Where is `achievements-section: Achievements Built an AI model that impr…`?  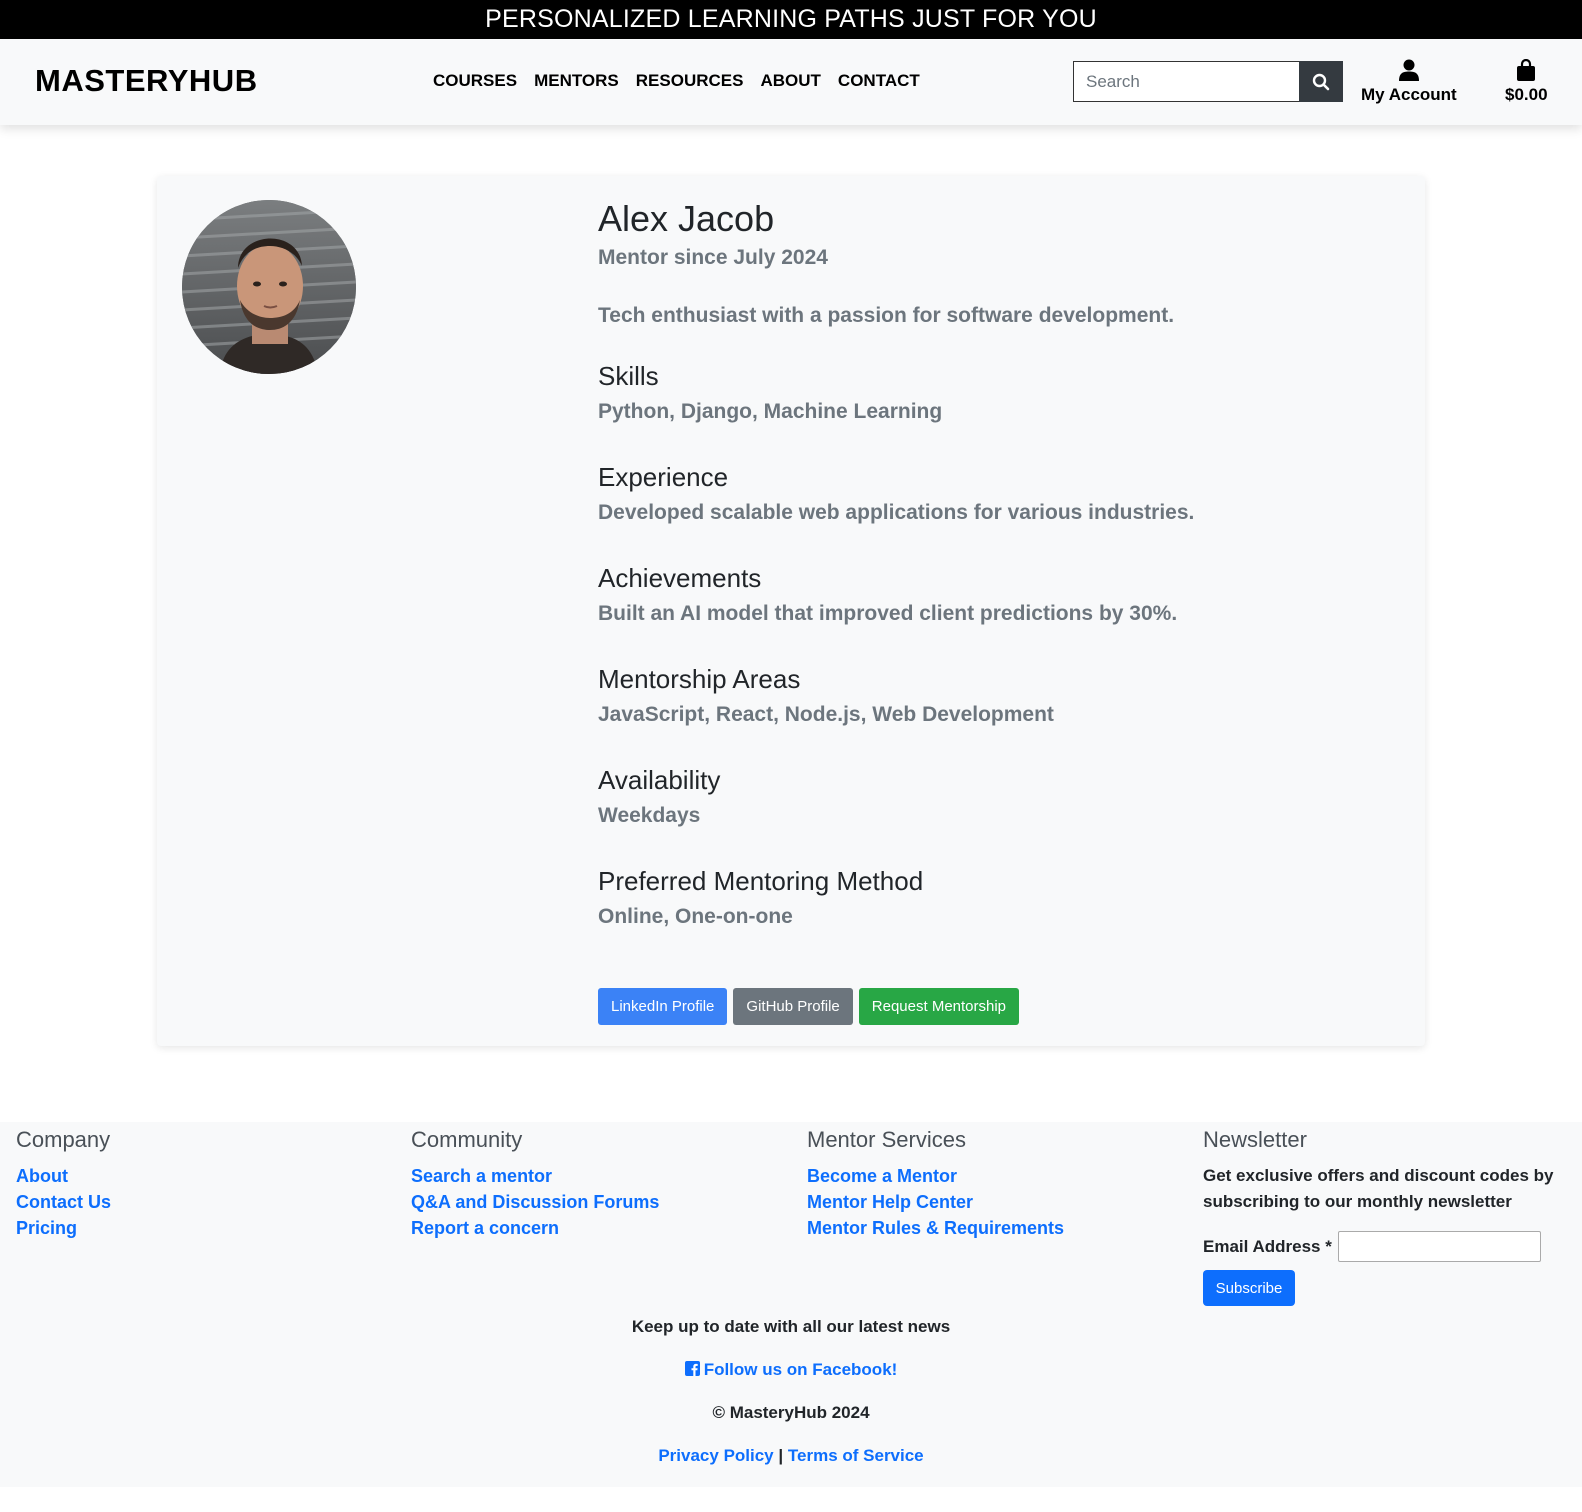 achievements-section: Achievements Built an AI model that impr… is located at coordinates (988, 594).